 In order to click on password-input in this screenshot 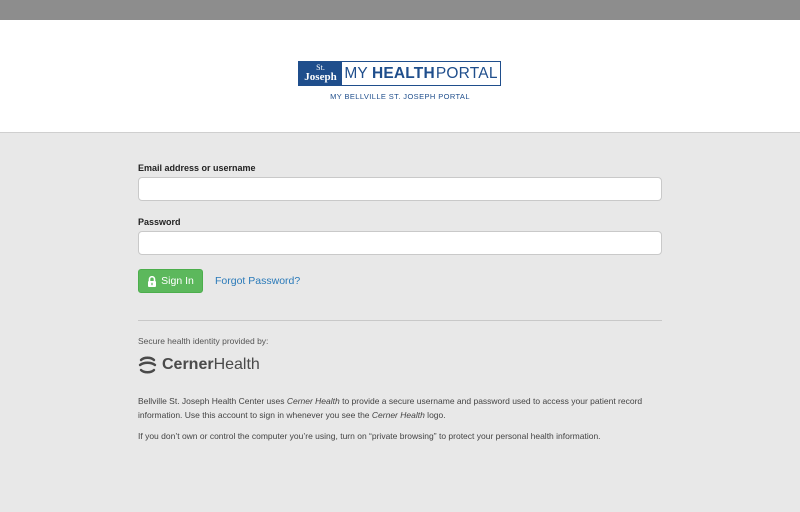, I will do `click(400, 243)`.